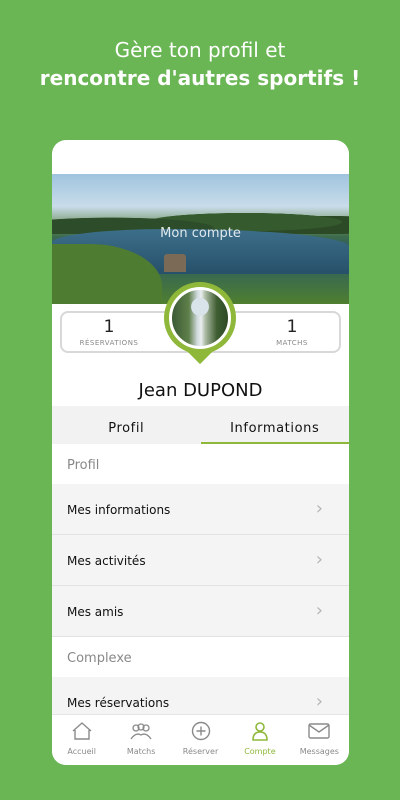  I want to click on stat-reservations-value: 1, so click(109, 327).